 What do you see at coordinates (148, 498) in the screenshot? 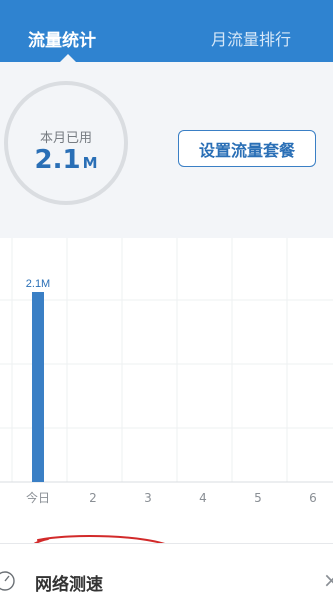
I see `x-tick-label: 3` at bounding box center [148, 498].